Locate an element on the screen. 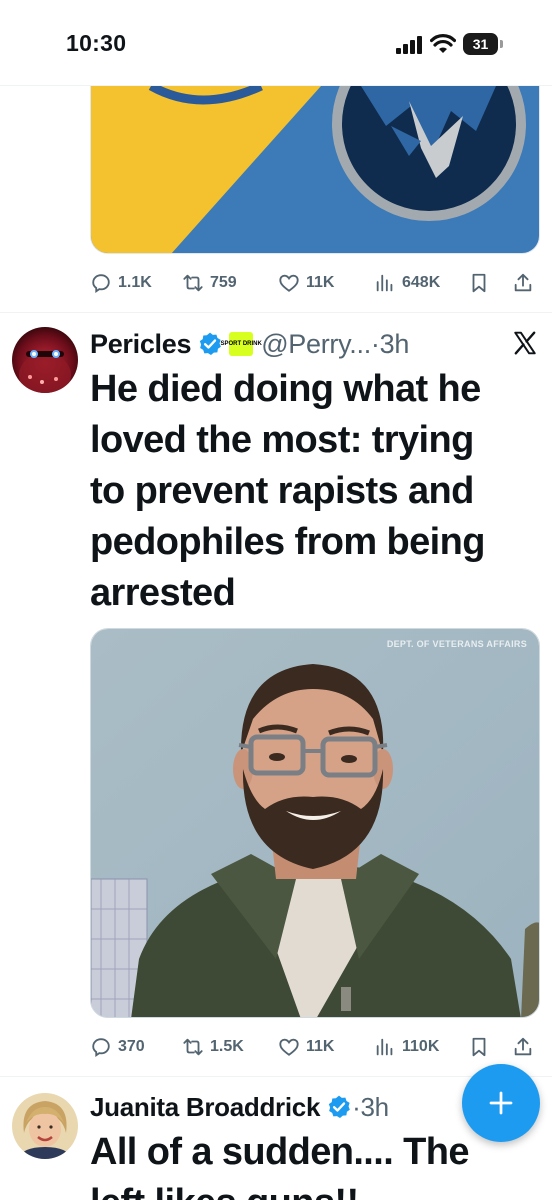 The width and height of the screenshot is (552, 1200). status-time: 10:30 is located at coordinates (96, 43).